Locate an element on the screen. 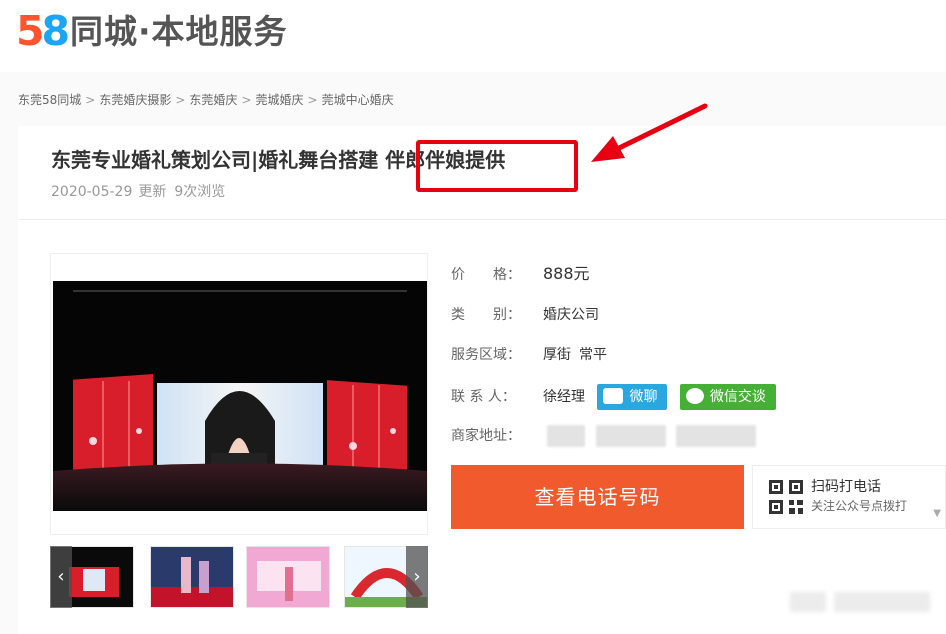 The height and width of the screenshot is (634, 946). listing-views: 9次浏览 is located at coordinates (200, 192).